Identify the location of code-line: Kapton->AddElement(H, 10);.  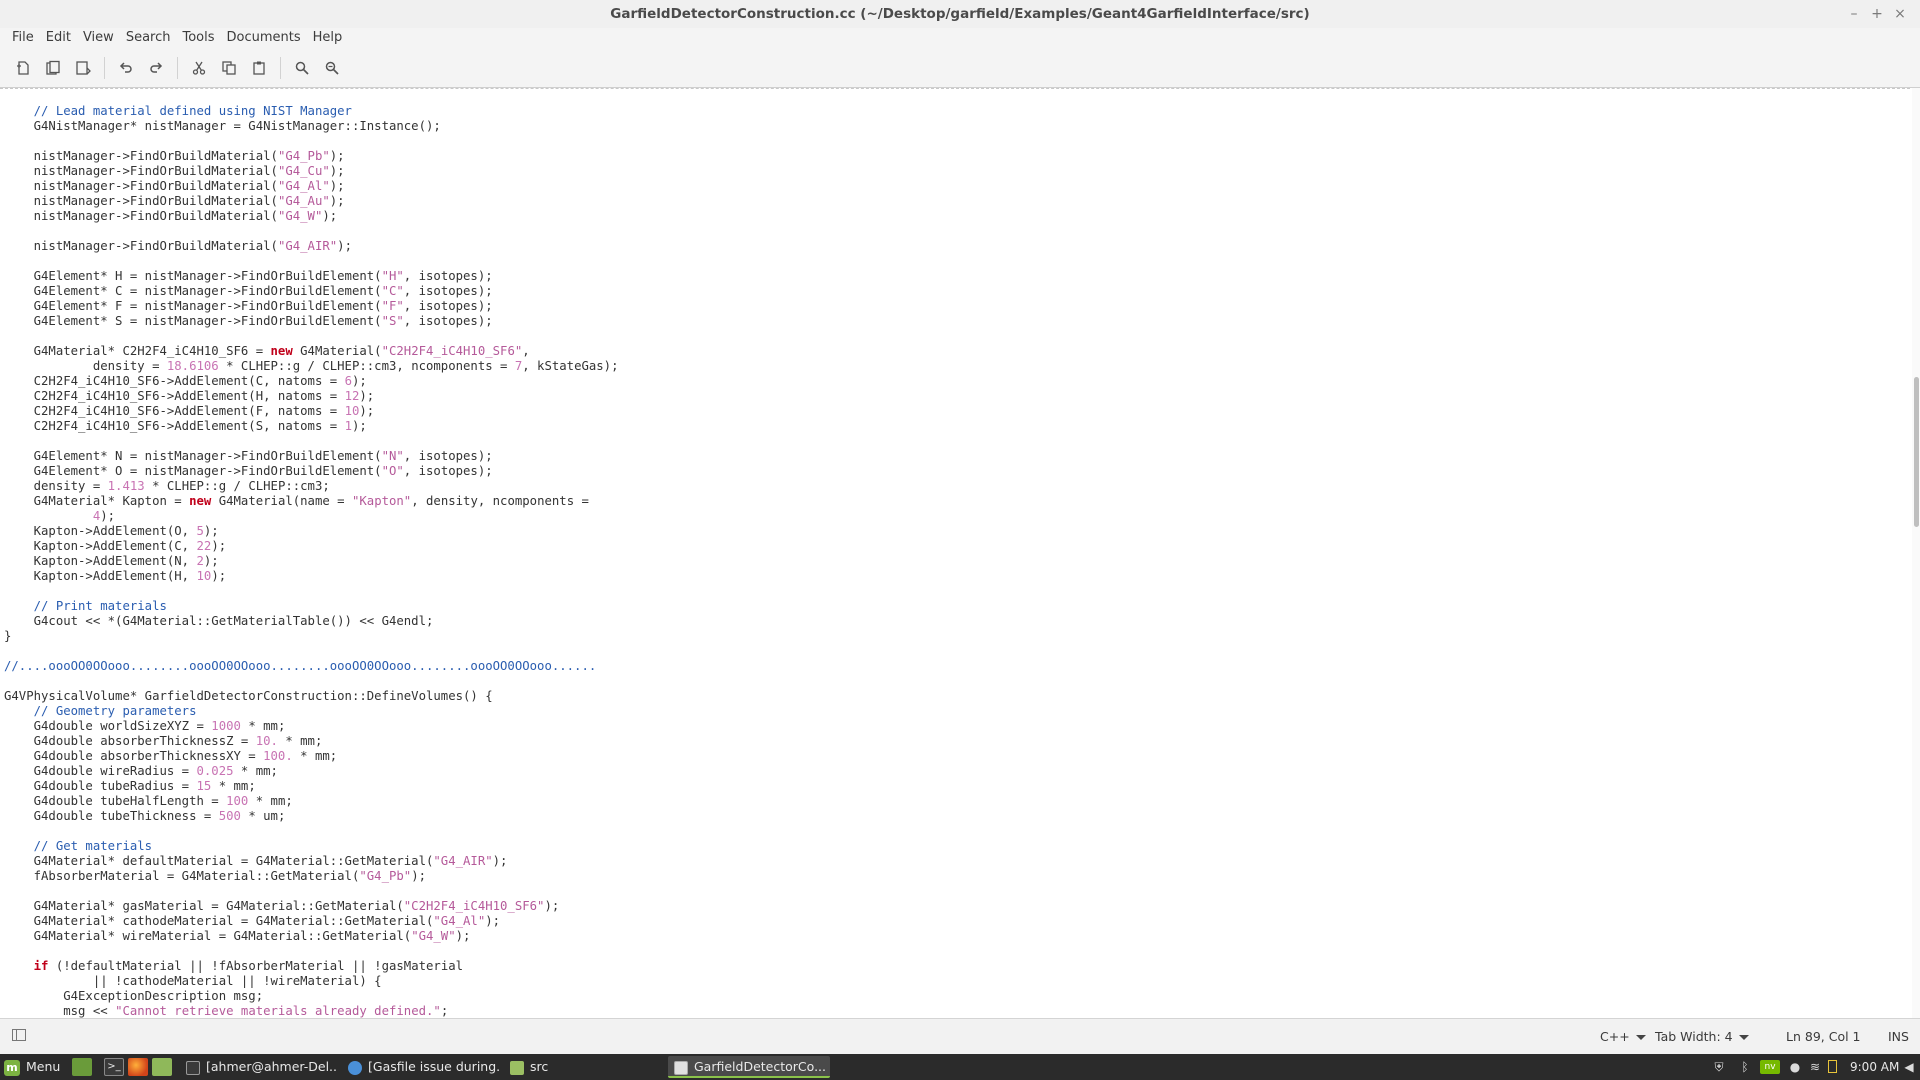
(311, 576).